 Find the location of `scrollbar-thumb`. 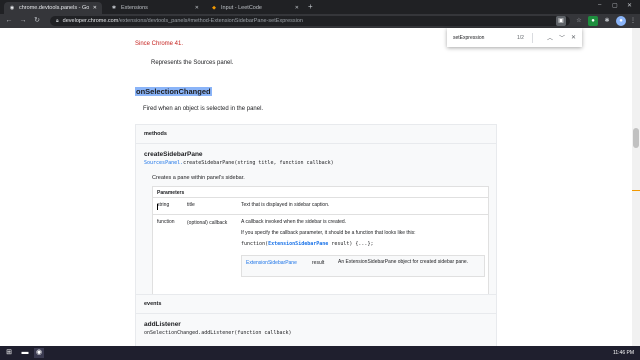

scrollbar-thumb is located at coordinates (636, 138).